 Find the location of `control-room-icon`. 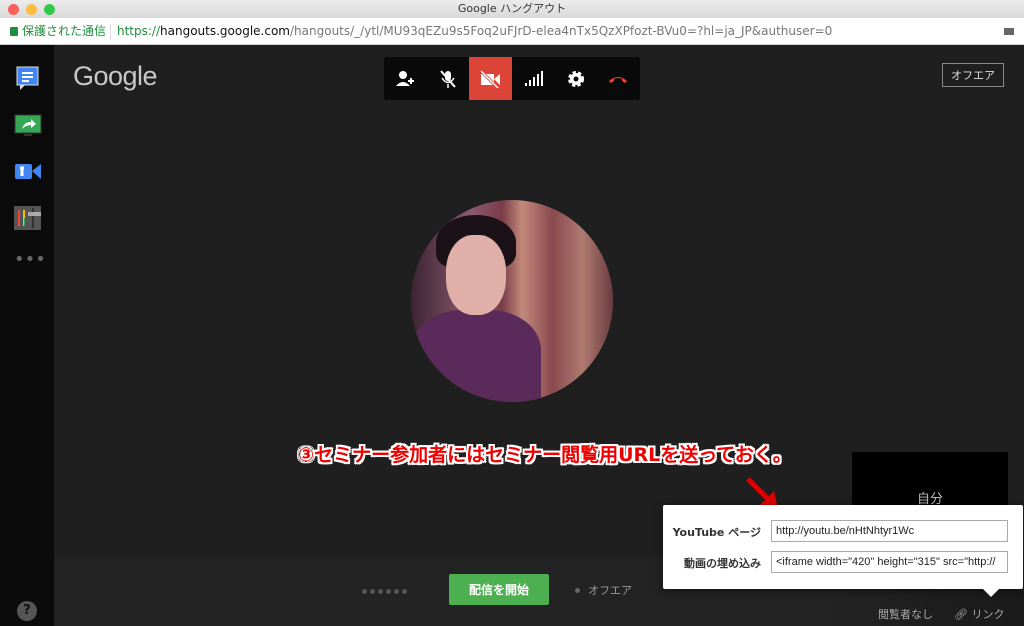

control-room-icon is located at coordinates (27, 217).